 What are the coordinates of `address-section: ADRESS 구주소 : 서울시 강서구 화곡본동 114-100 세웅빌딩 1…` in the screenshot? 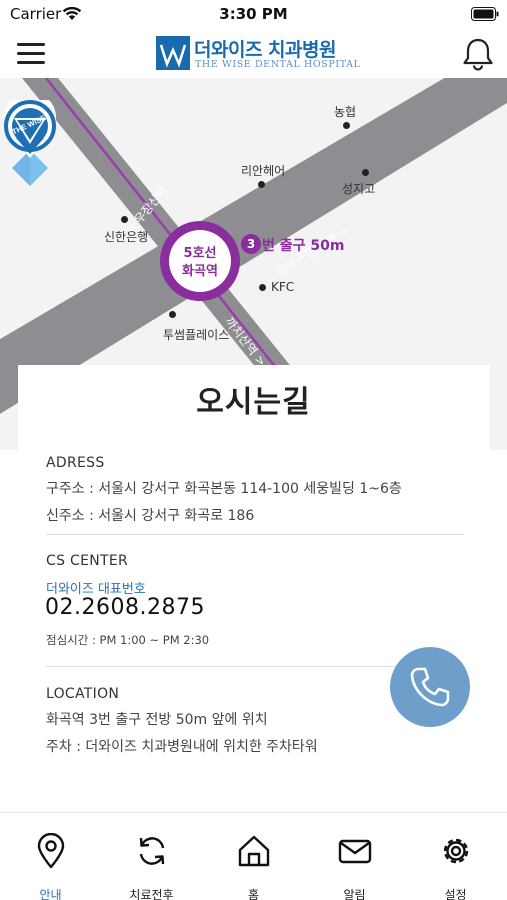 It's located at (256, 490).